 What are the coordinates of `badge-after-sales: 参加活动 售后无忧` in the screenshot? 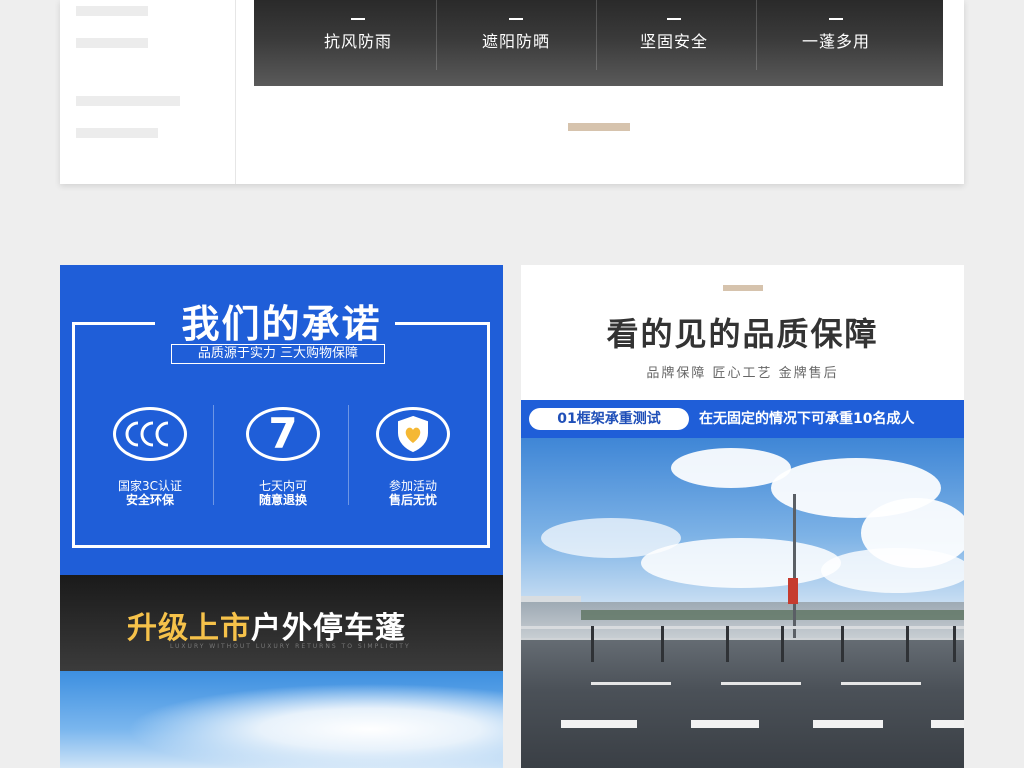 It's located at (413, 457).